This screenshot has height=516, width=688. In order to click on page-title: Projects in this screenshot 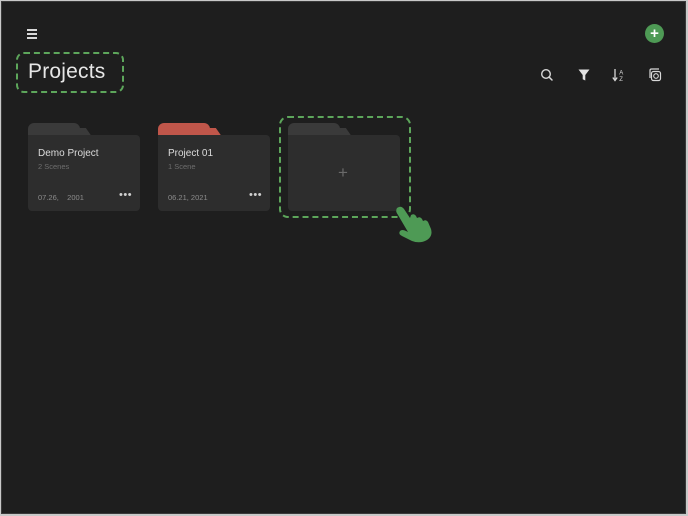, I will do `click(67, 71)`.